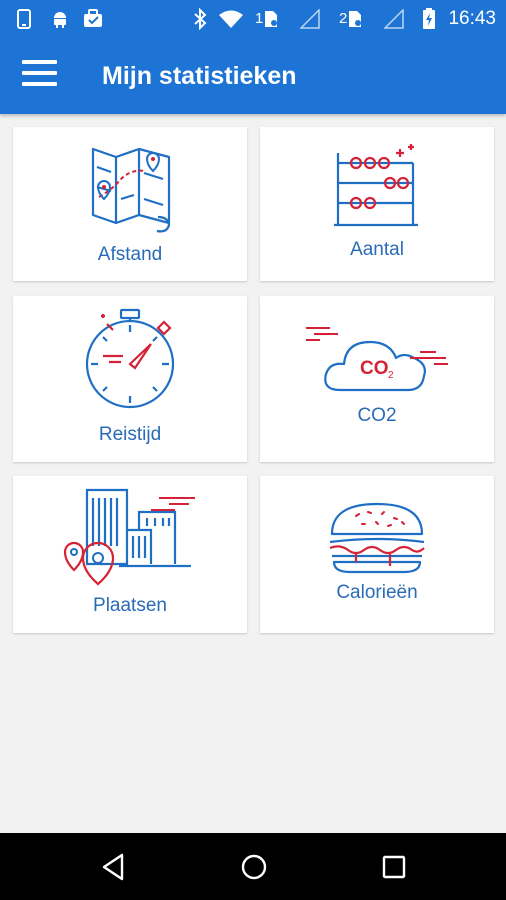 Image resolution: width=506 pixels, height=900 pixels. Describe the element at coordinates (130, 536) in the screenshot. I see `city-location-icon` at that location.